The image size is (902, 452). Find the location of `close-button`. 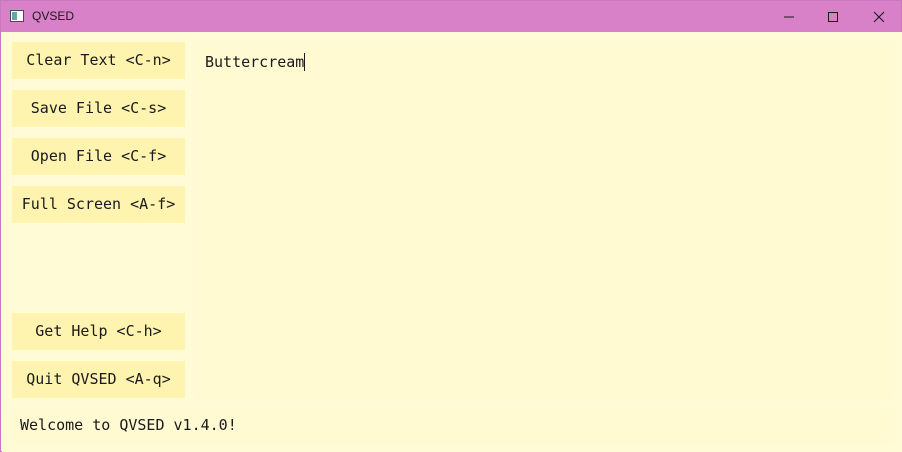

close-button is located at coordinates (879, 16).